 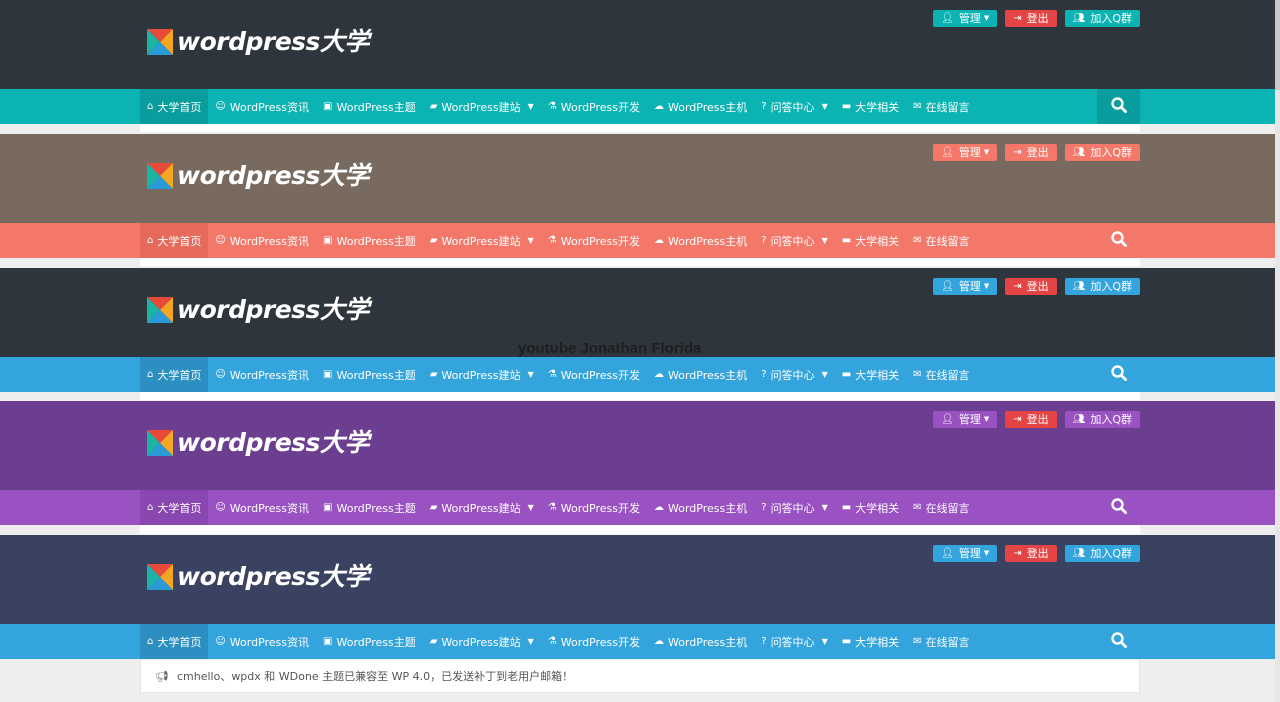 I want to click on sign-out-icon: ⇥, so click(x=1017, y=152).